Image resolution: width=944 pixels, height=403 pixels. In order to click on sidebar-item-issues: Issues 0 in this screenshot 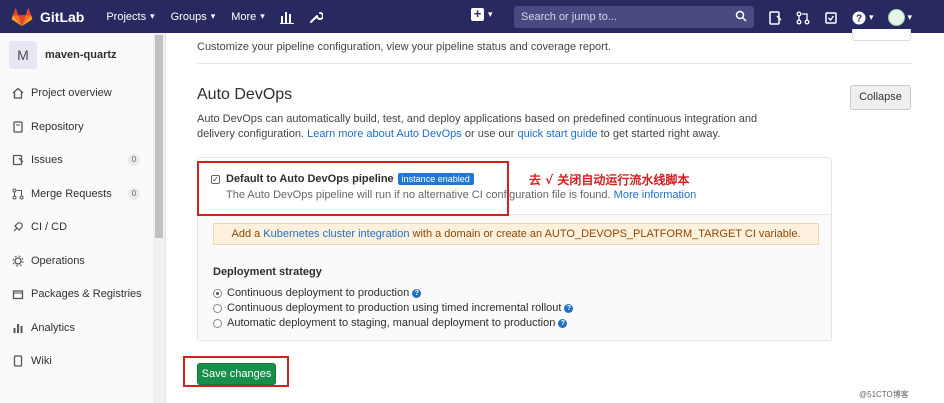, I will do `click(77, 160)`.